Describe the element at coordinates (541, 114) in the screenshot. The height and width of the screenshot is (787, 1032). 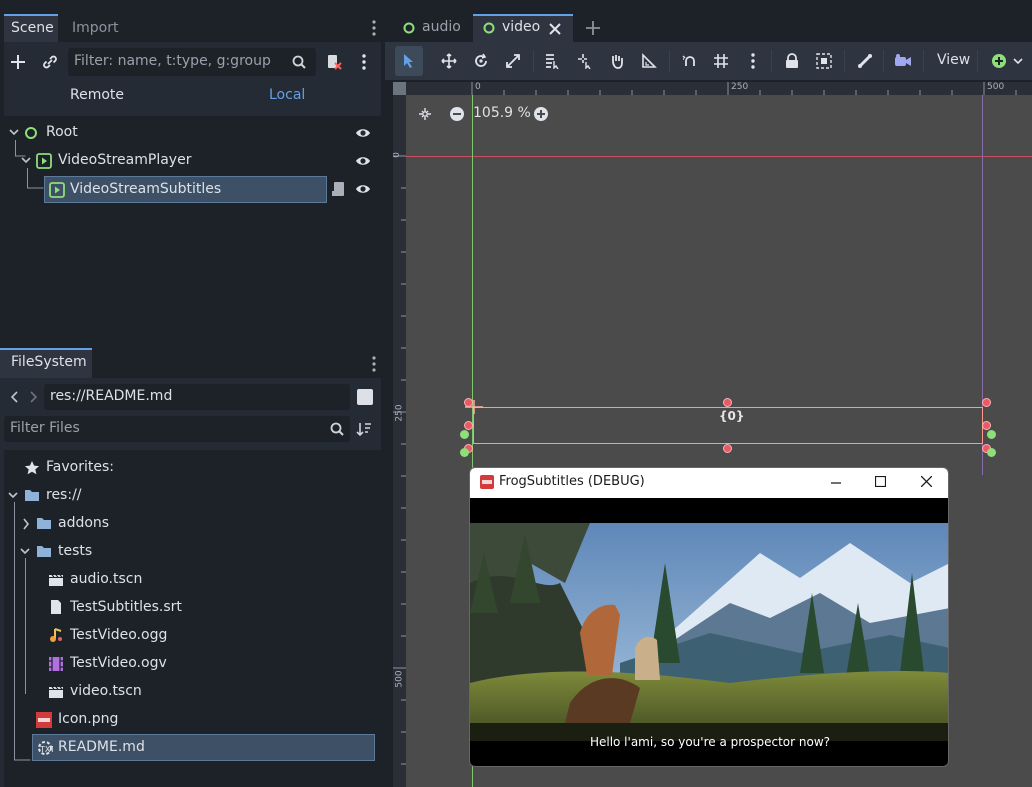
I see `zoom-in-icon` at that location.